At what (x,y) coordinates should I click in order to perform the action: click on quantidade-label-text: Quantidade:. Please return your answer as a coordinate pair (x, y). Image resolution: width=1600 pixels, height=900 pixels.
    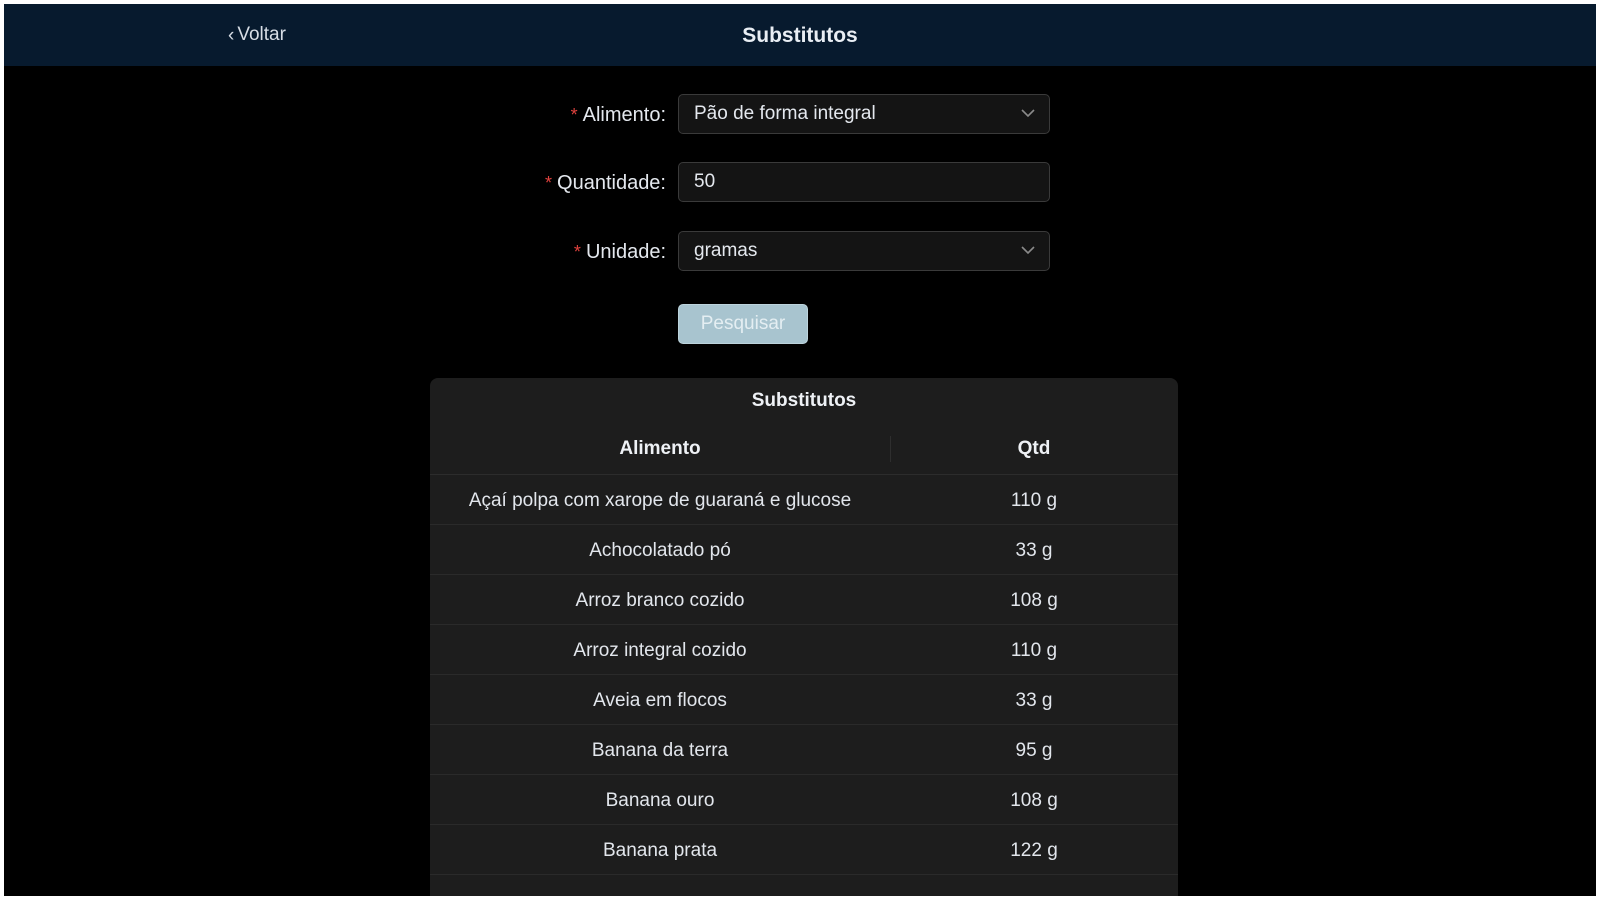
    Looking at the image, I should click on (611, 183).